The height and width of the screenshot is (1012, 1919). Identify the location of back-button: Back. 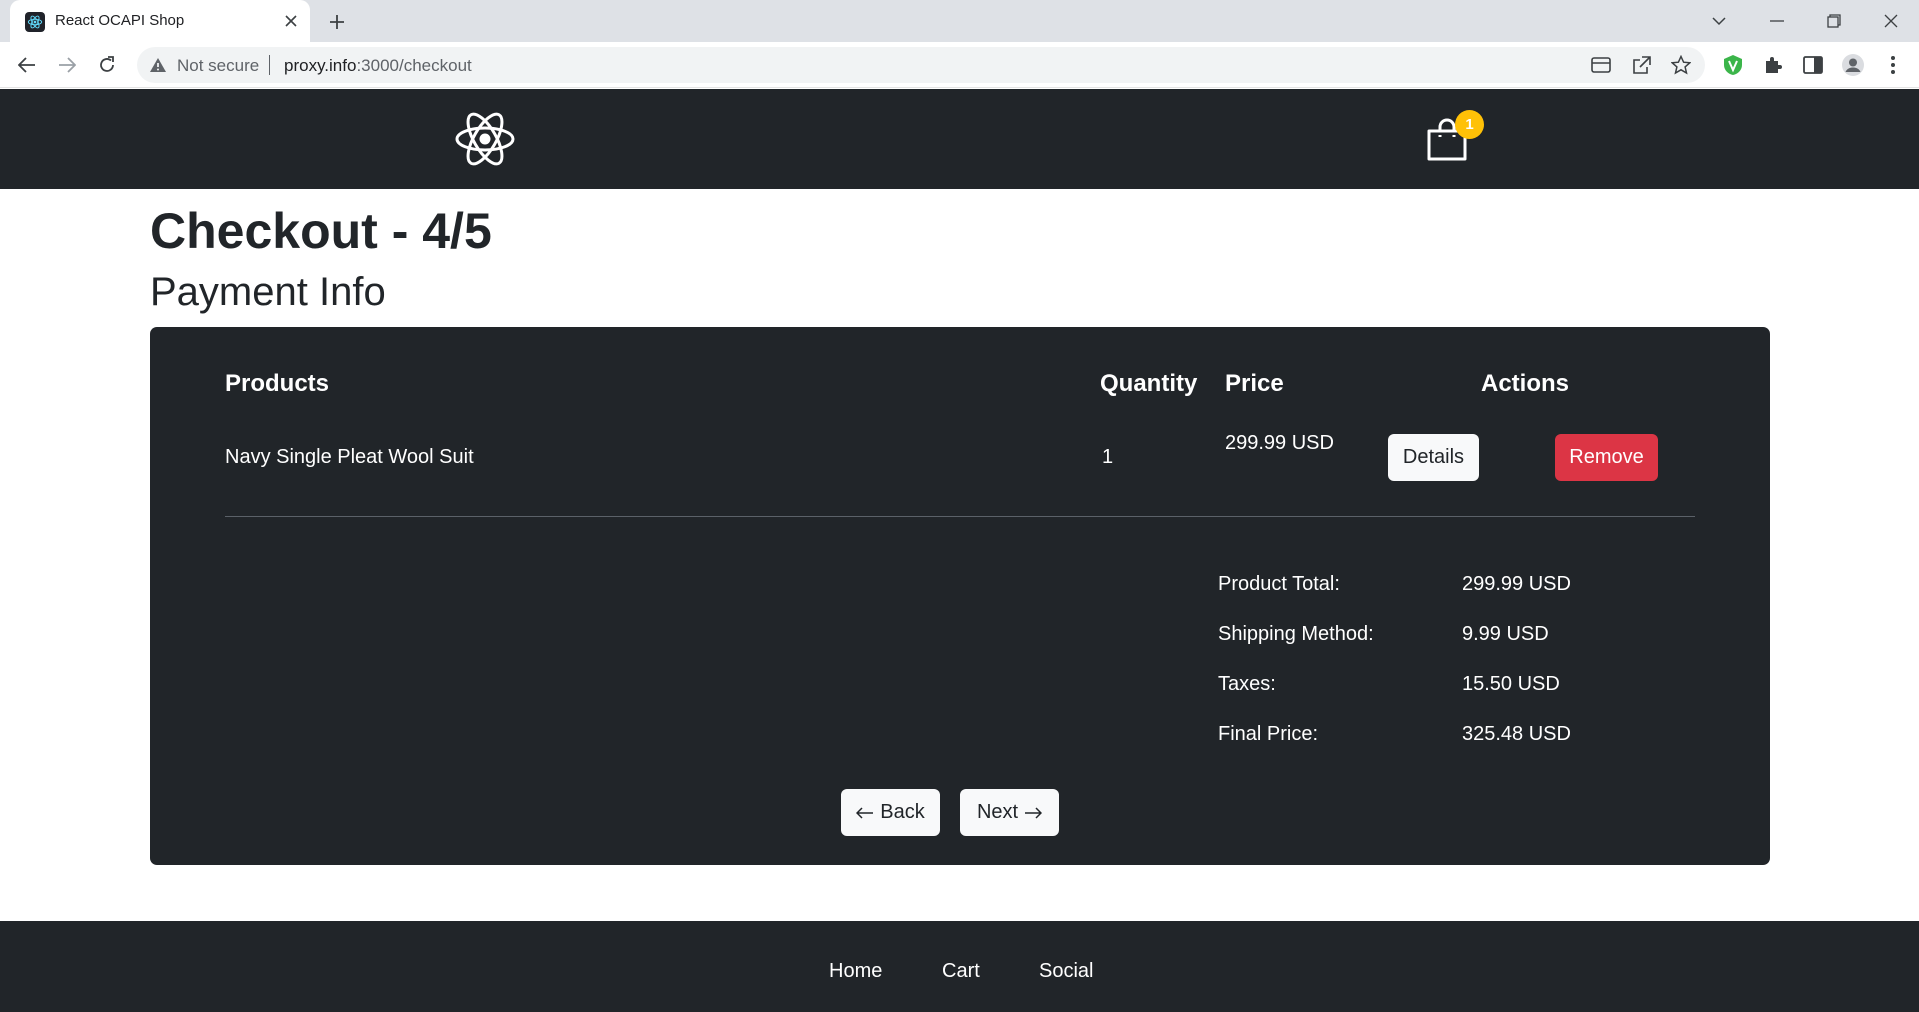
(890, 812).